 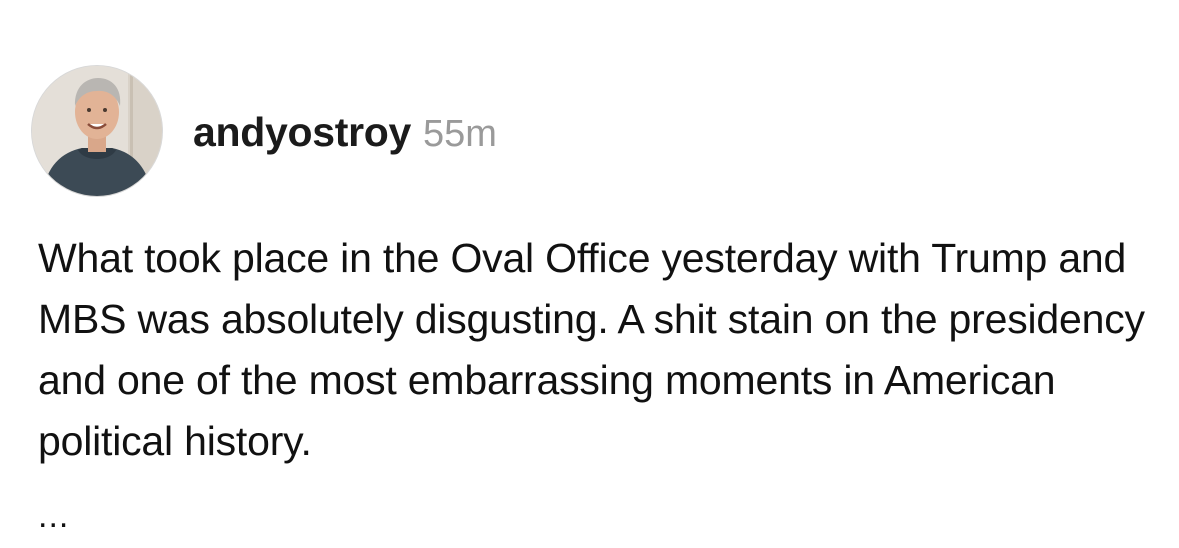 I want to click on username-link: andyostroy, so click(x=302, y=132).